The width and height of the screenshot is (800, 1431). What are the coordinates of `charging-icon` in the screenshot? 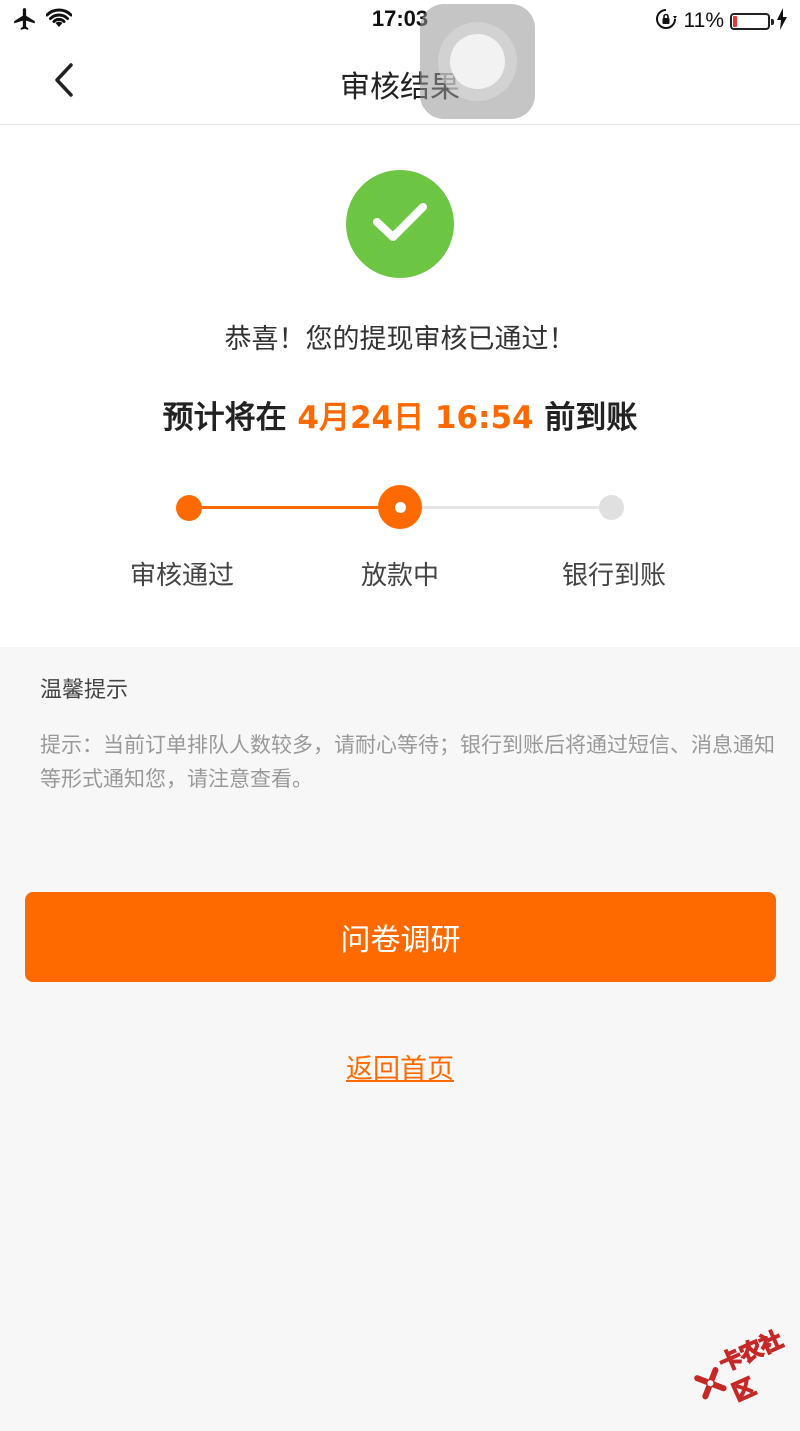 It's located at (782, 21).